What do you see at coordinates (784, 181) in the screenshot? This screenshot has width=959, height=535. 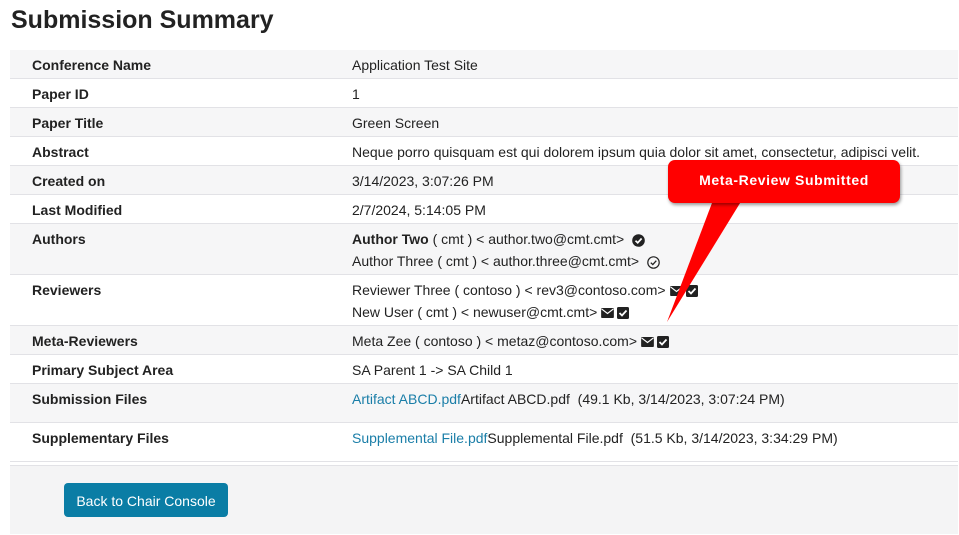 I see `meta-review-submitted-callout: Meta-Review Submitted` at bounding box center [784, 181].